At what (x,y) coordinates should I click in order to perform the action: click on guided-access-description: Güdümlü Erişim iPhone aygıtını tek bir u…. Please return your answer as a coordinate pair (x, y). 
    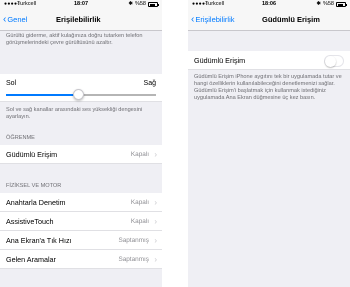
    Looking at the image, I should click on (268, 87).